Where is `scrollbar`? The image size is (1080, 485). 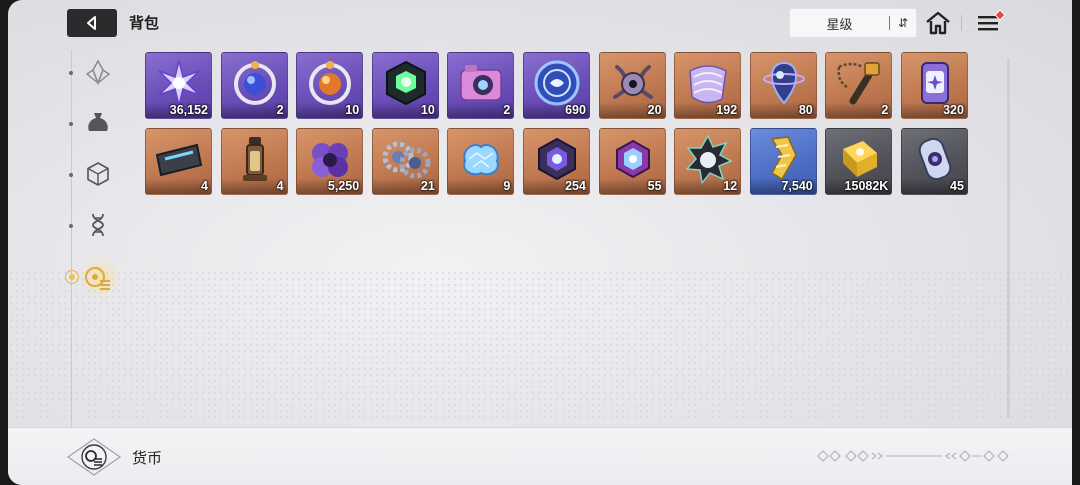
scrollbar is located at coordinates (1008, 238).